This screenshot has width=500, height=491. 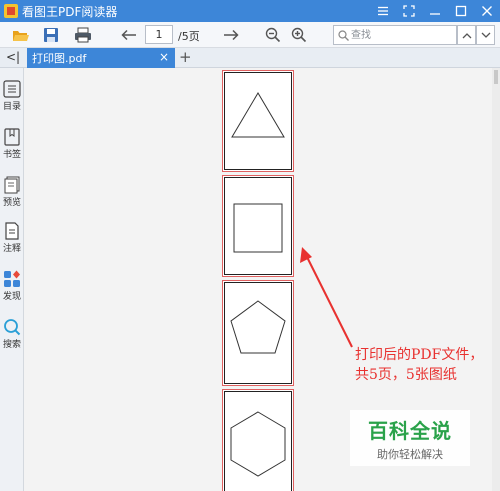 I want to click on close-icon, so click(x=487, y=11).